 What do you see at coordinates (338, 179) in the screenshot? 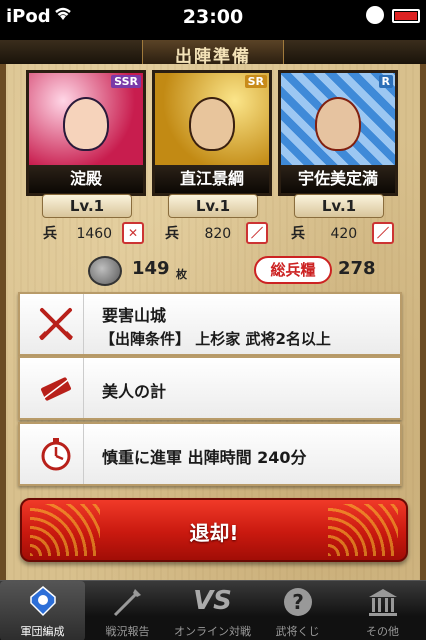
I see `general-name: 宇佐美定満` at bounding box center [338, 179].